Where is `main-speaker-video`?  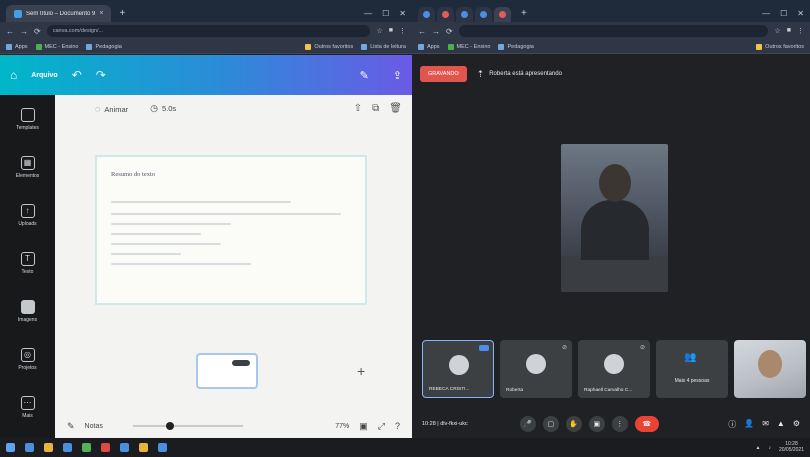 main-speaker-video is located at coordinates (614, 218).